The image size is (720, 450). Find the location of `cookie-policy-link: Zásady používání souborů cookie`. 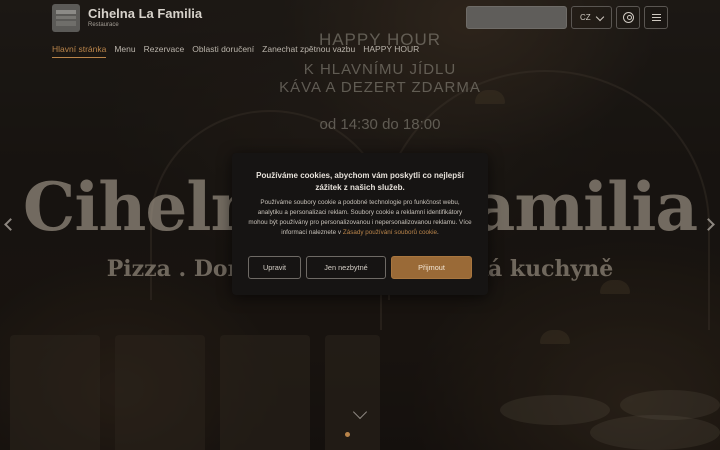

cookie-policy-link: Zásady používání souborů cookie is located at coordinates (390, 232).